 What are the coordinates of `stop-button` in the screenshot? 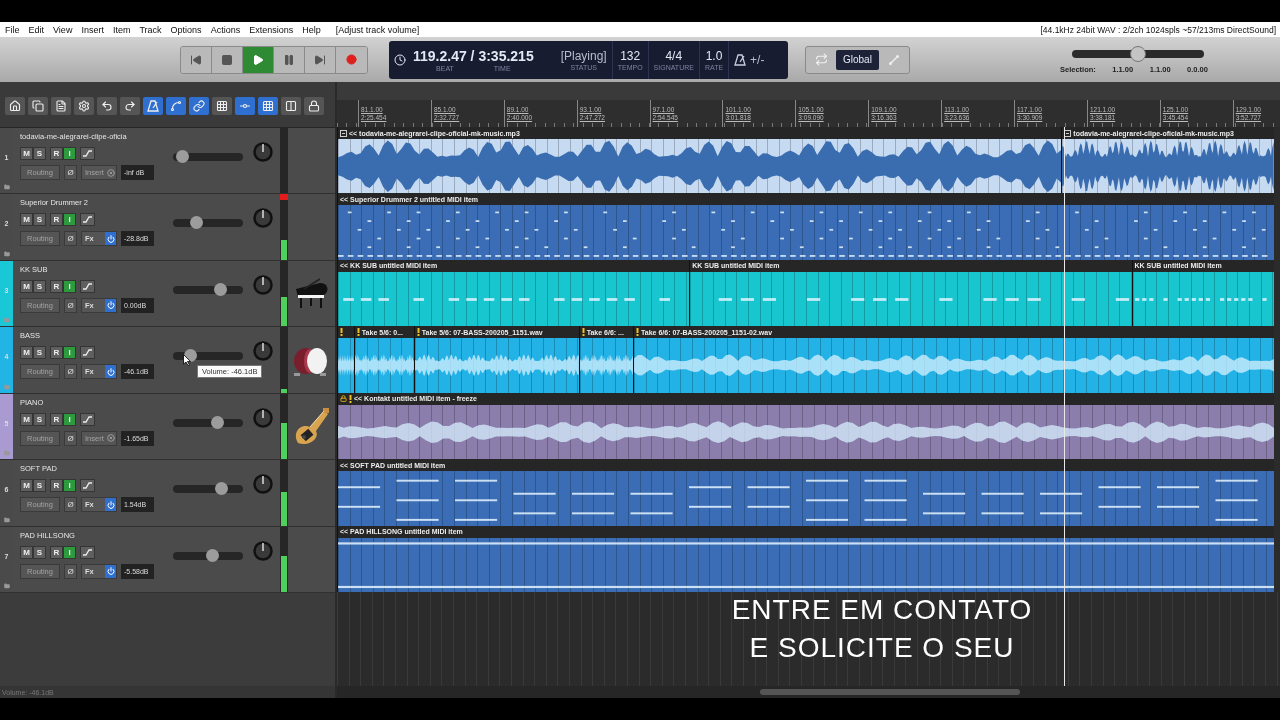 It's located at (227, 59).